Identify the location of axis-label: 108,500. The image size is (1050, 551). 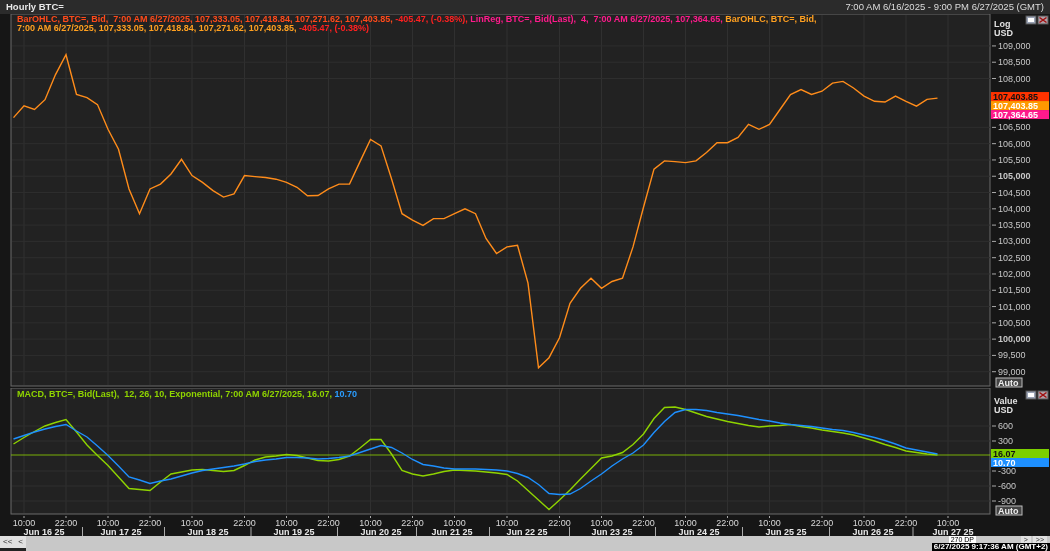
(1014, 62).